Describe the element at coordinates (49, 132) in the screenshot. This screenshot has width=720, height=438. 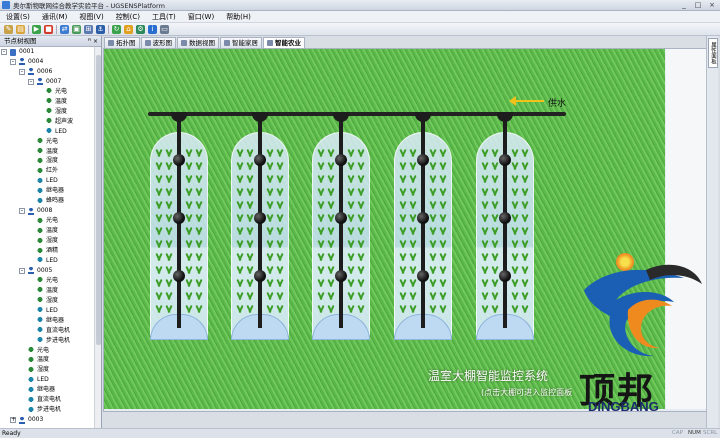
I see `device-node-icon` at that location.